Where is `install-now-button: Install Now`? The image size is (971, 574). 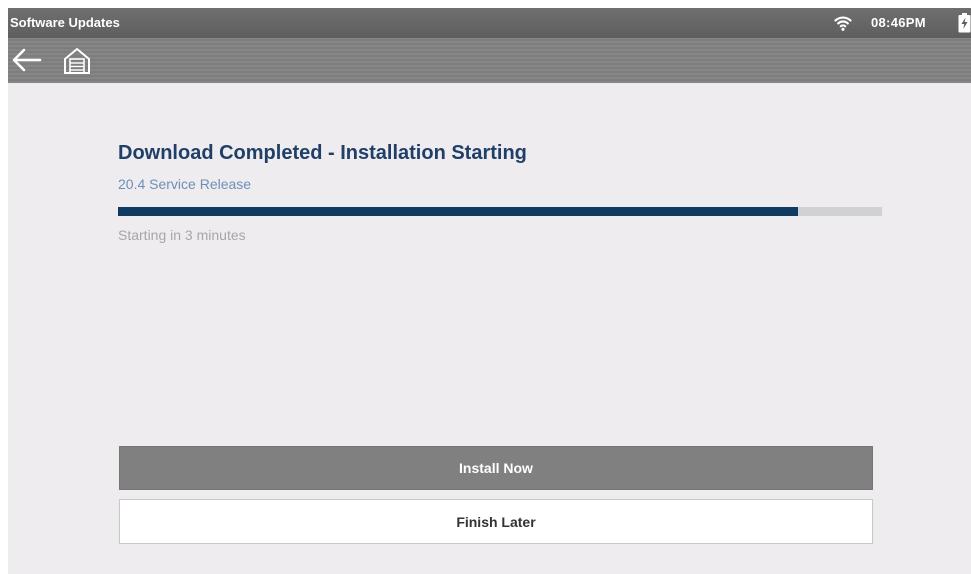
install-now-button: Install Now is located at coordinates (496, 468).